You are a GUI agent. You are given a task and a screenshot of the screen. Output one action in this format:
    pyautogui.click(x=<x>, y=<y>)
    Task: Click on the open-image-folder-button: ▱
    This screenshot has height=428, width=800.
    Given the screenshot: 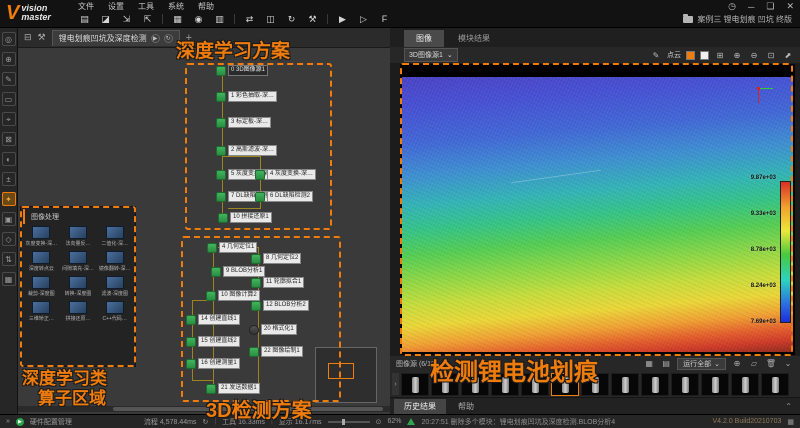 What is the action you would take?
    pyautogui.click(x=754, y=363)
    